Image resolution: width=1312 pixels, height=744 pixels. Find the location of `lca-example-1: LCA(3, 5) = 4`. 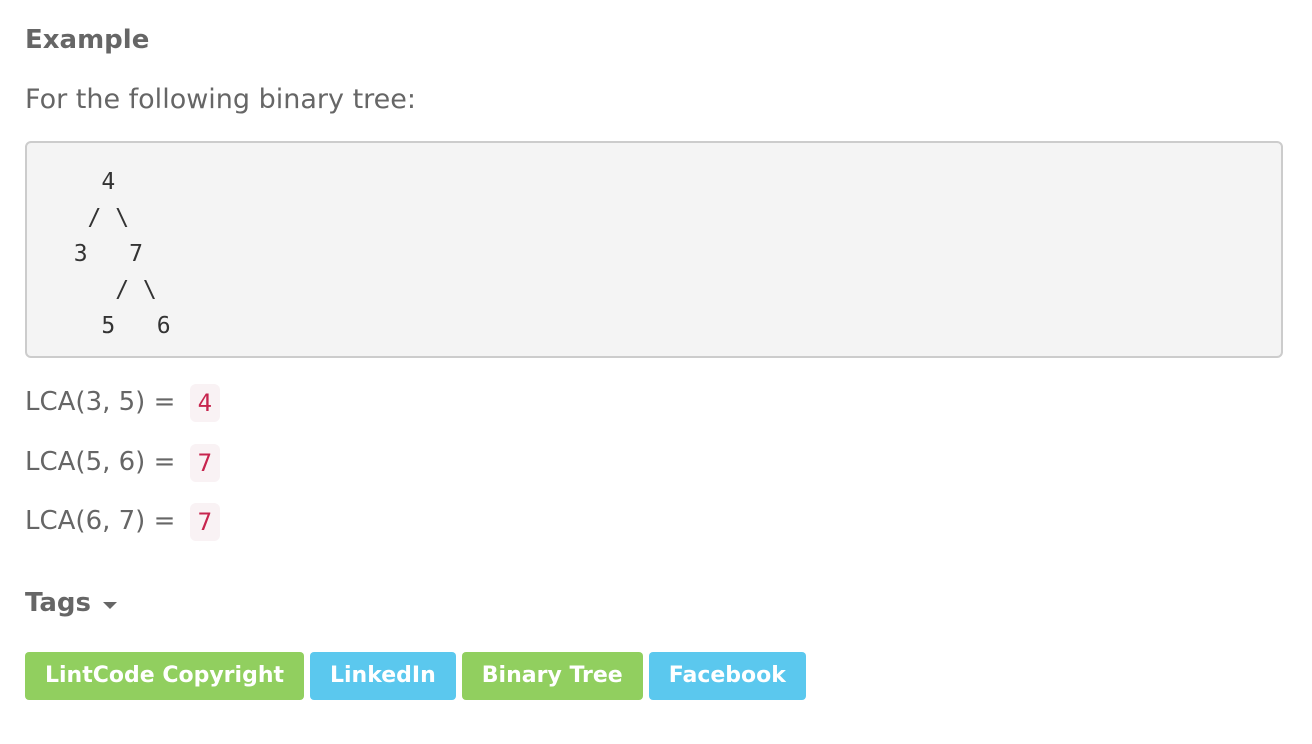

lca-example-1: LCA(3, 5) = 4 is located at coordinates (123, 402).